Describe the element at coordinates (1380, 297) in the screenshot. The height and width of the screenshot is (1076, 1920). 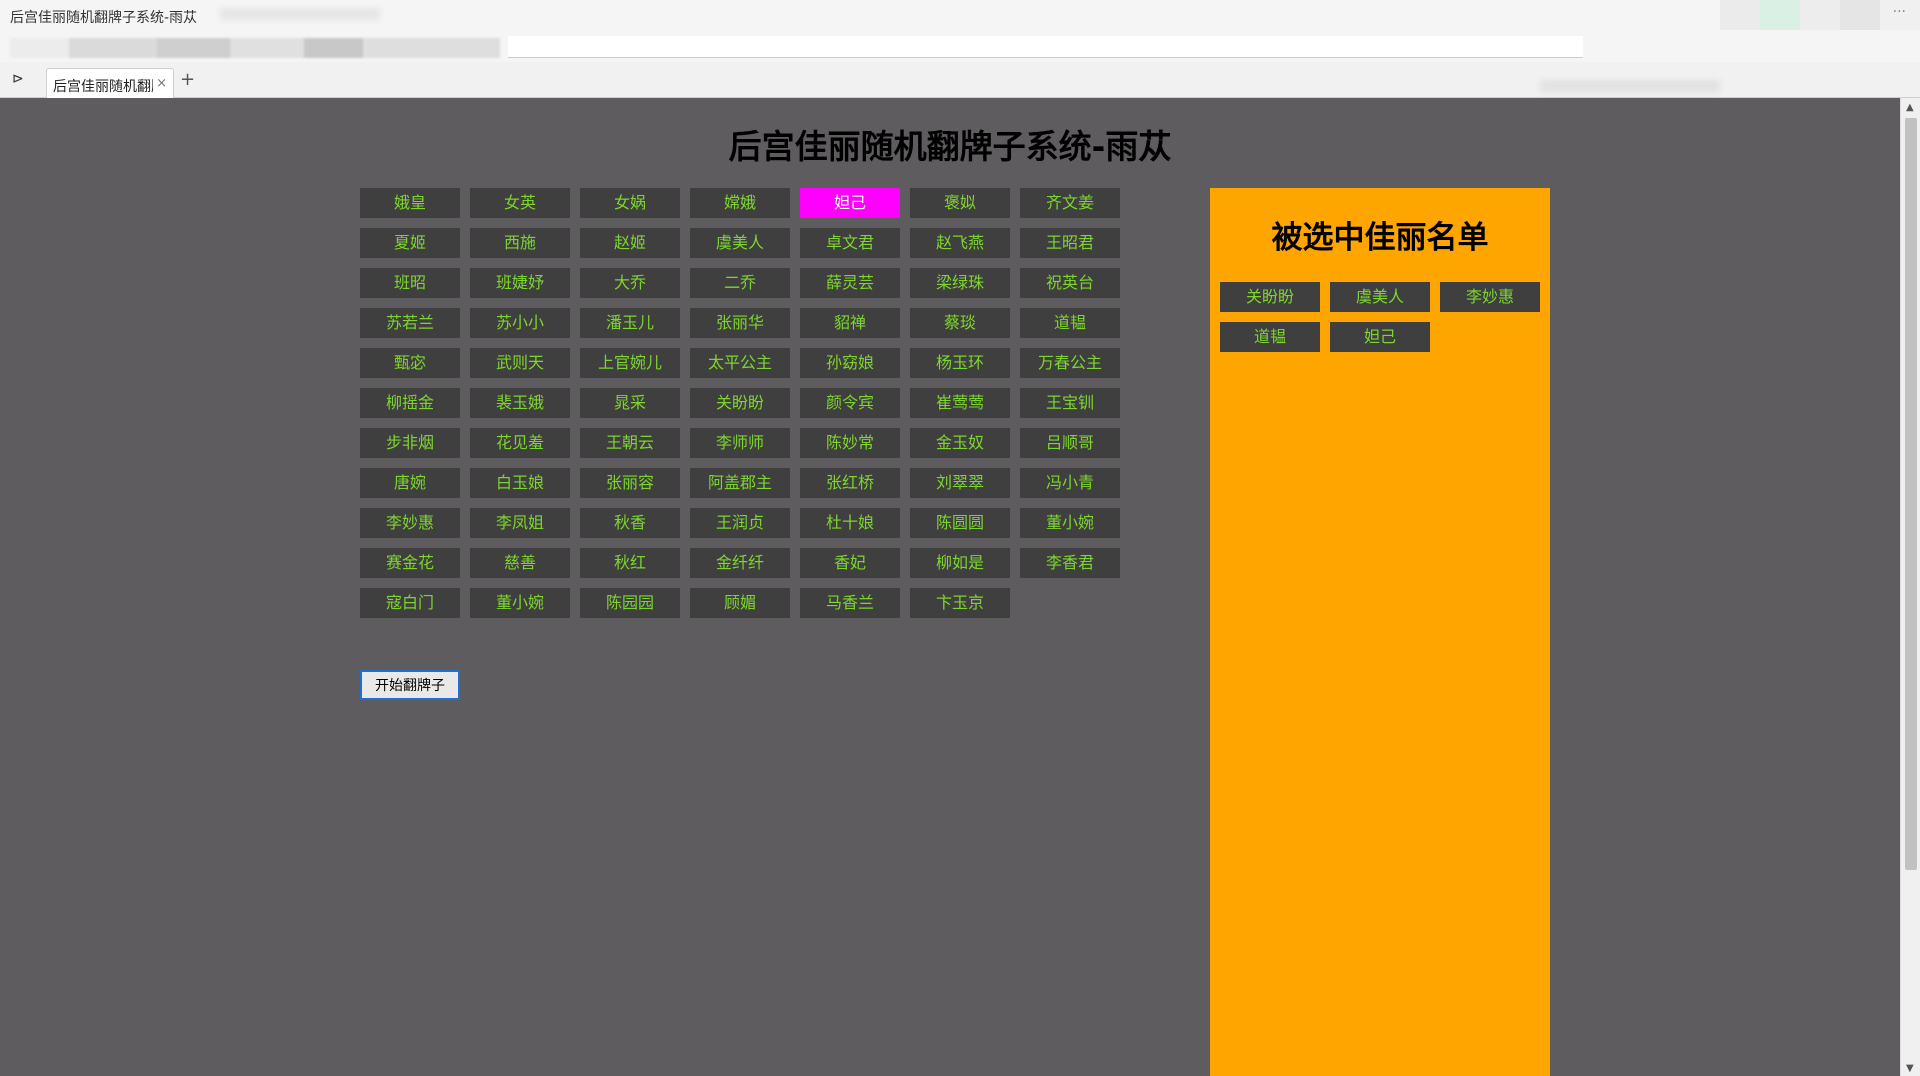
I see `selected-tile: 虞美人` at that location.